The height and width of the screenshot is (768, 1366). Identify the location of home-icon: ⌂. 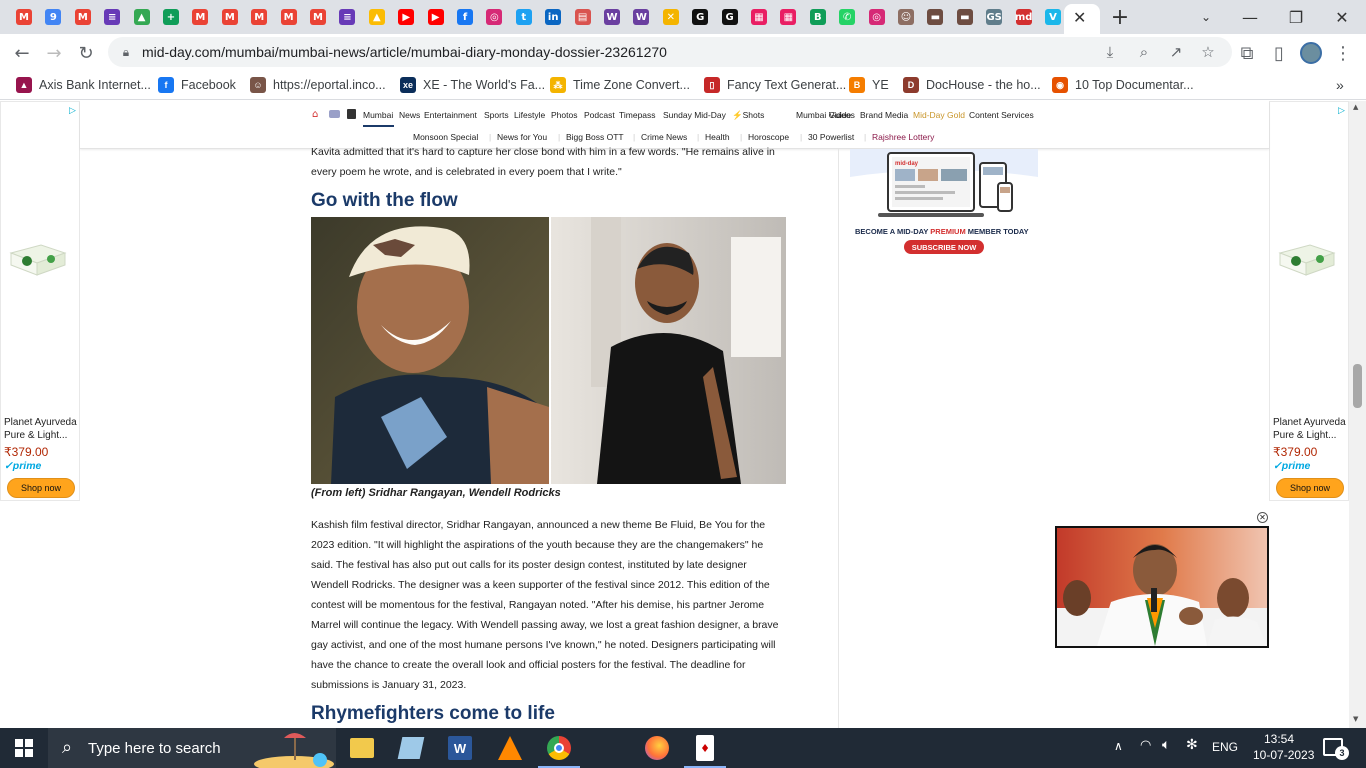
(315, 114).